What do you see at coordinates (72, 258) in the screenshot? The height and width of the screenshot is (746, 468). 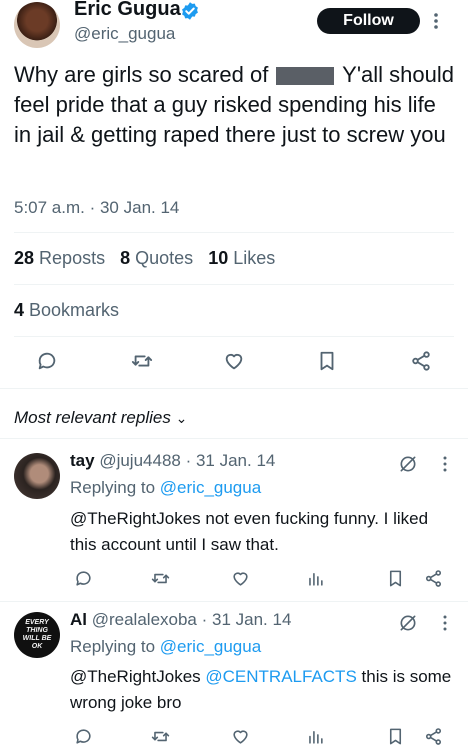 I see `reposts-label: Reposts` at bounding box center [72, 258].